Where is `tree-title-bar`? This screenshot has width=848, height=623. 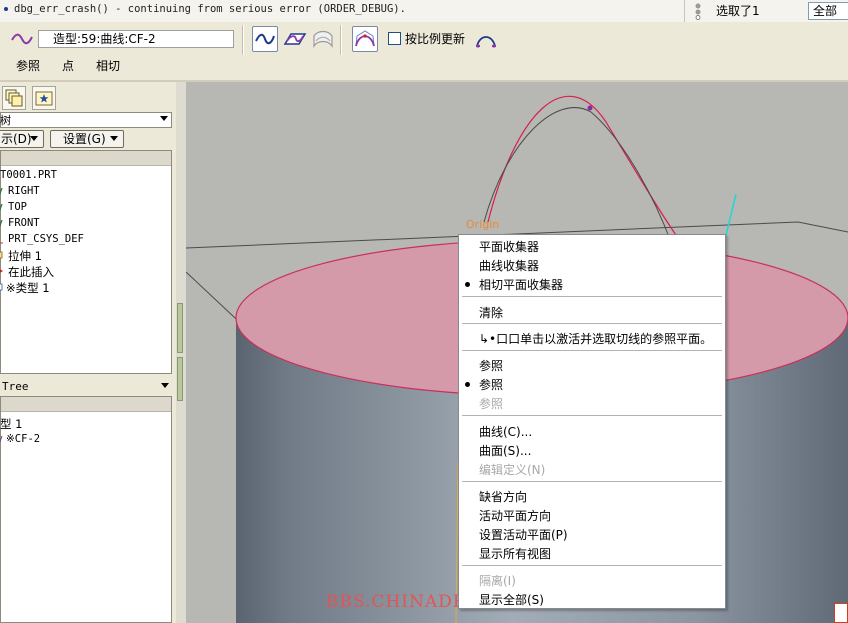
tree-title-bar is located at coordinates (86, 120).